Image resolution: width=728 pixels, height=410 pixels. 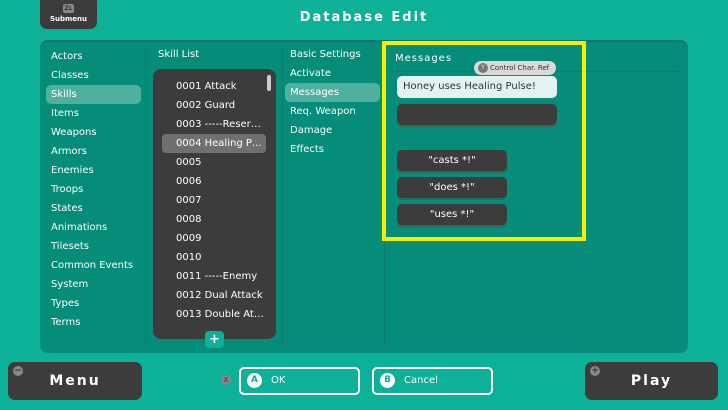 What do you see at coordinates (93, 94) in the screenshot?
I see `sidebar-item-skills: Skills` at bounding box center [93, 94].